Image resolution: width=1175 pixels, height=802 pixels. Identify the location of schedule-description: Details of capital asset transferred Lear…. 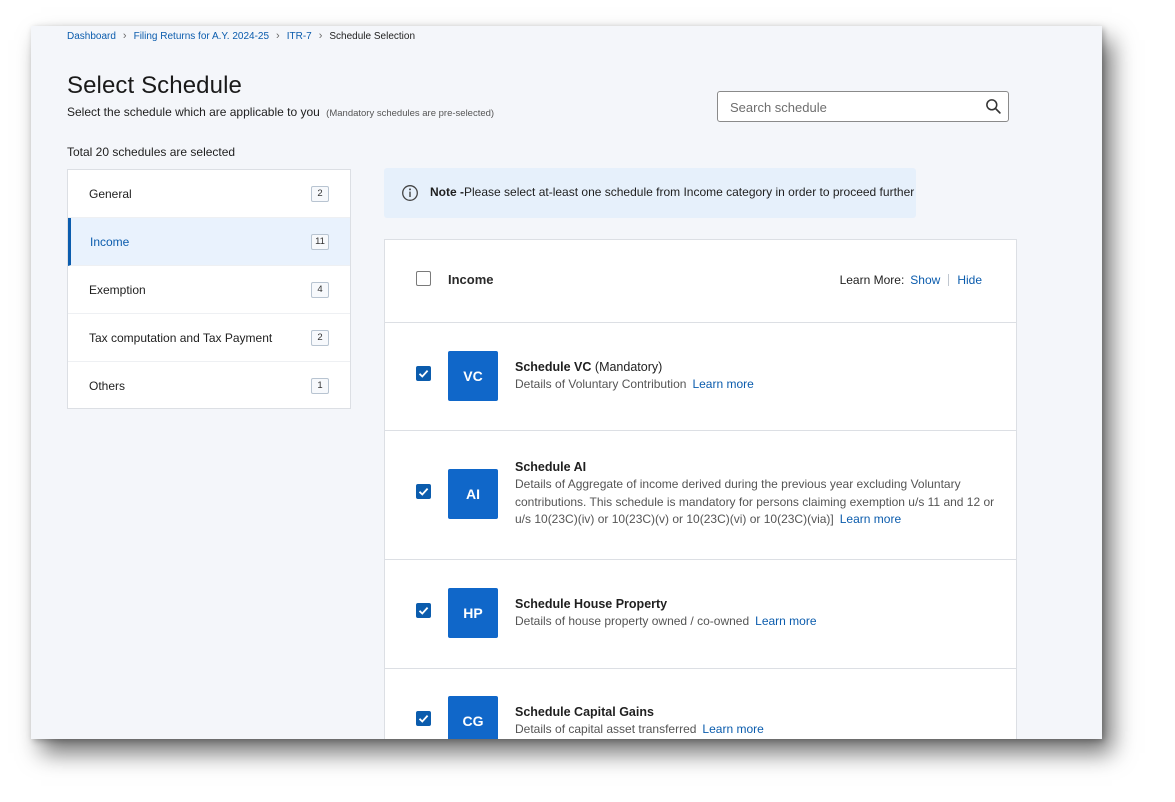
(755, 730).